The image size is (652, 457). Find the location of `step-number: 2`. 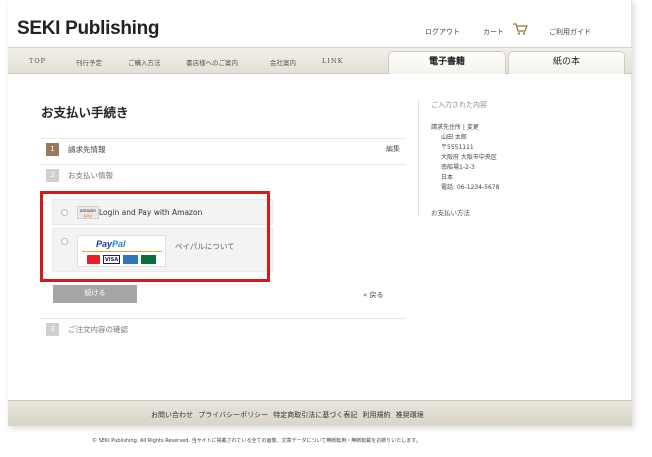

step-number: 2 is located at coordinates (52, 175).